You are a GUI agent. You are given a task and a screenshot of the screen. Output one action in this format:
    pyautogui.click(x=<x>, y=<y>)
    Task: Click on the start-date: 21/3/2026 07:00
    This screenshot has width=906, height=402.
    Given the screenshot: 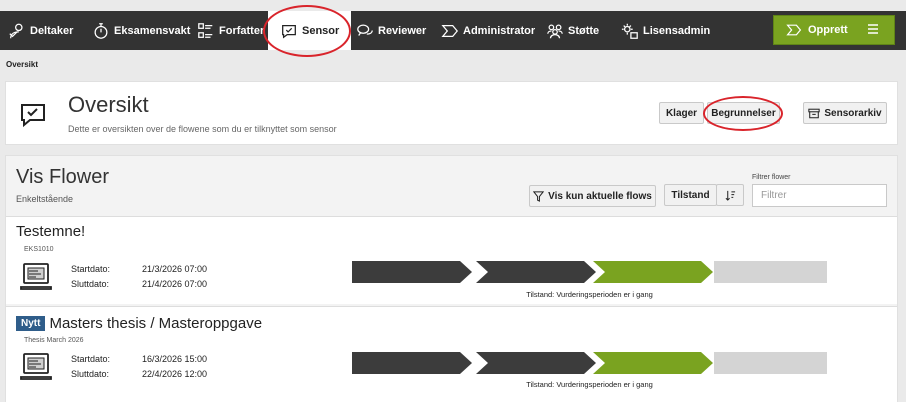 What is the action you would take?
    pyautogui.click(x=175, y=269)
    